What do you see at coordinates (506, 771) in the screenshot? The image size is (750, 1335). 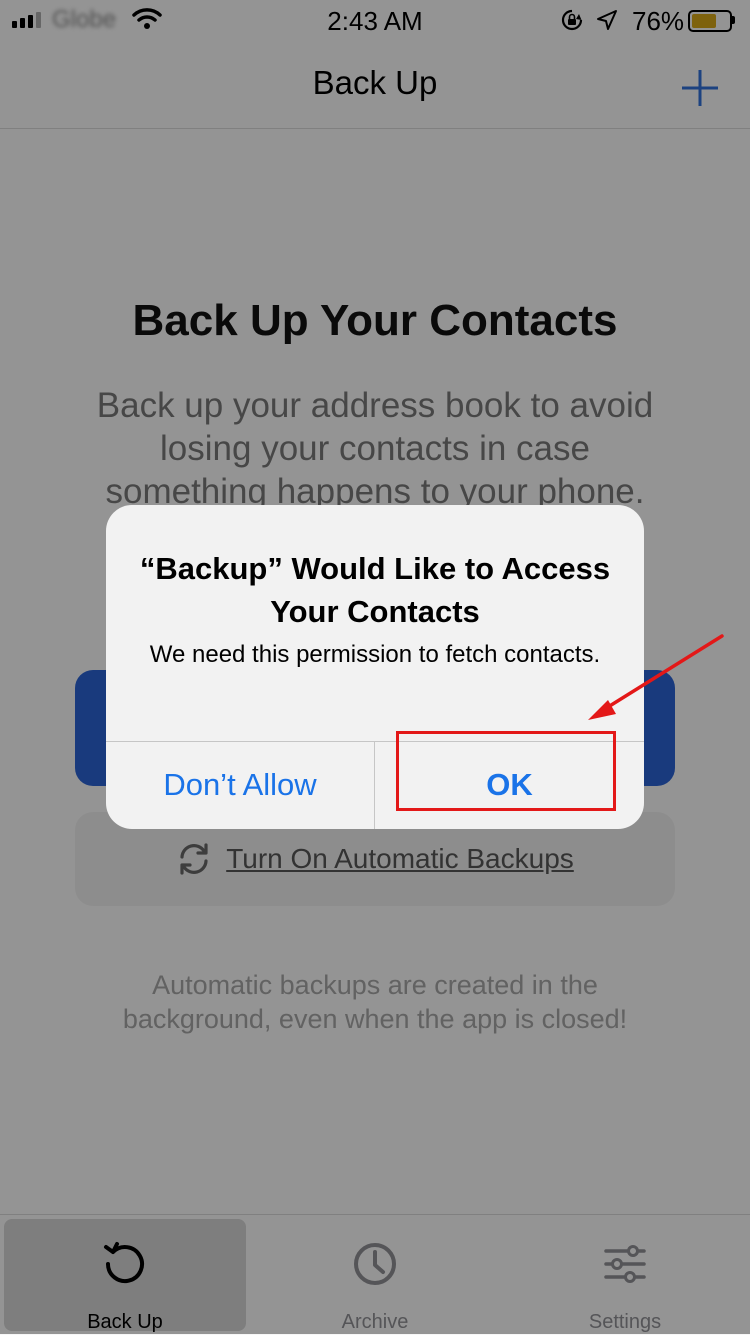 I see `ok-highlight-box` at bounding box center [506, 771].